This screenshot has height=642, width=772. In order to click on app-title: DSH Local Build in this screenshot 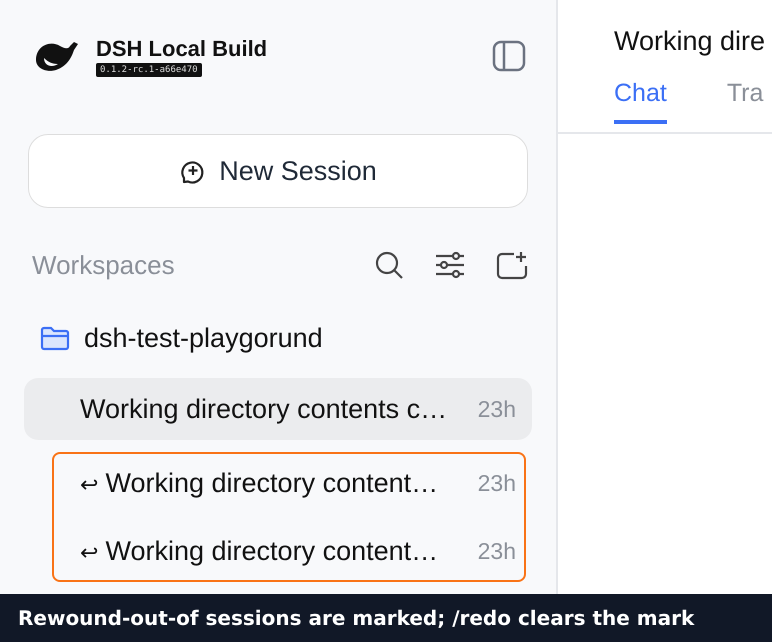, I will do `click(182, 49)`.